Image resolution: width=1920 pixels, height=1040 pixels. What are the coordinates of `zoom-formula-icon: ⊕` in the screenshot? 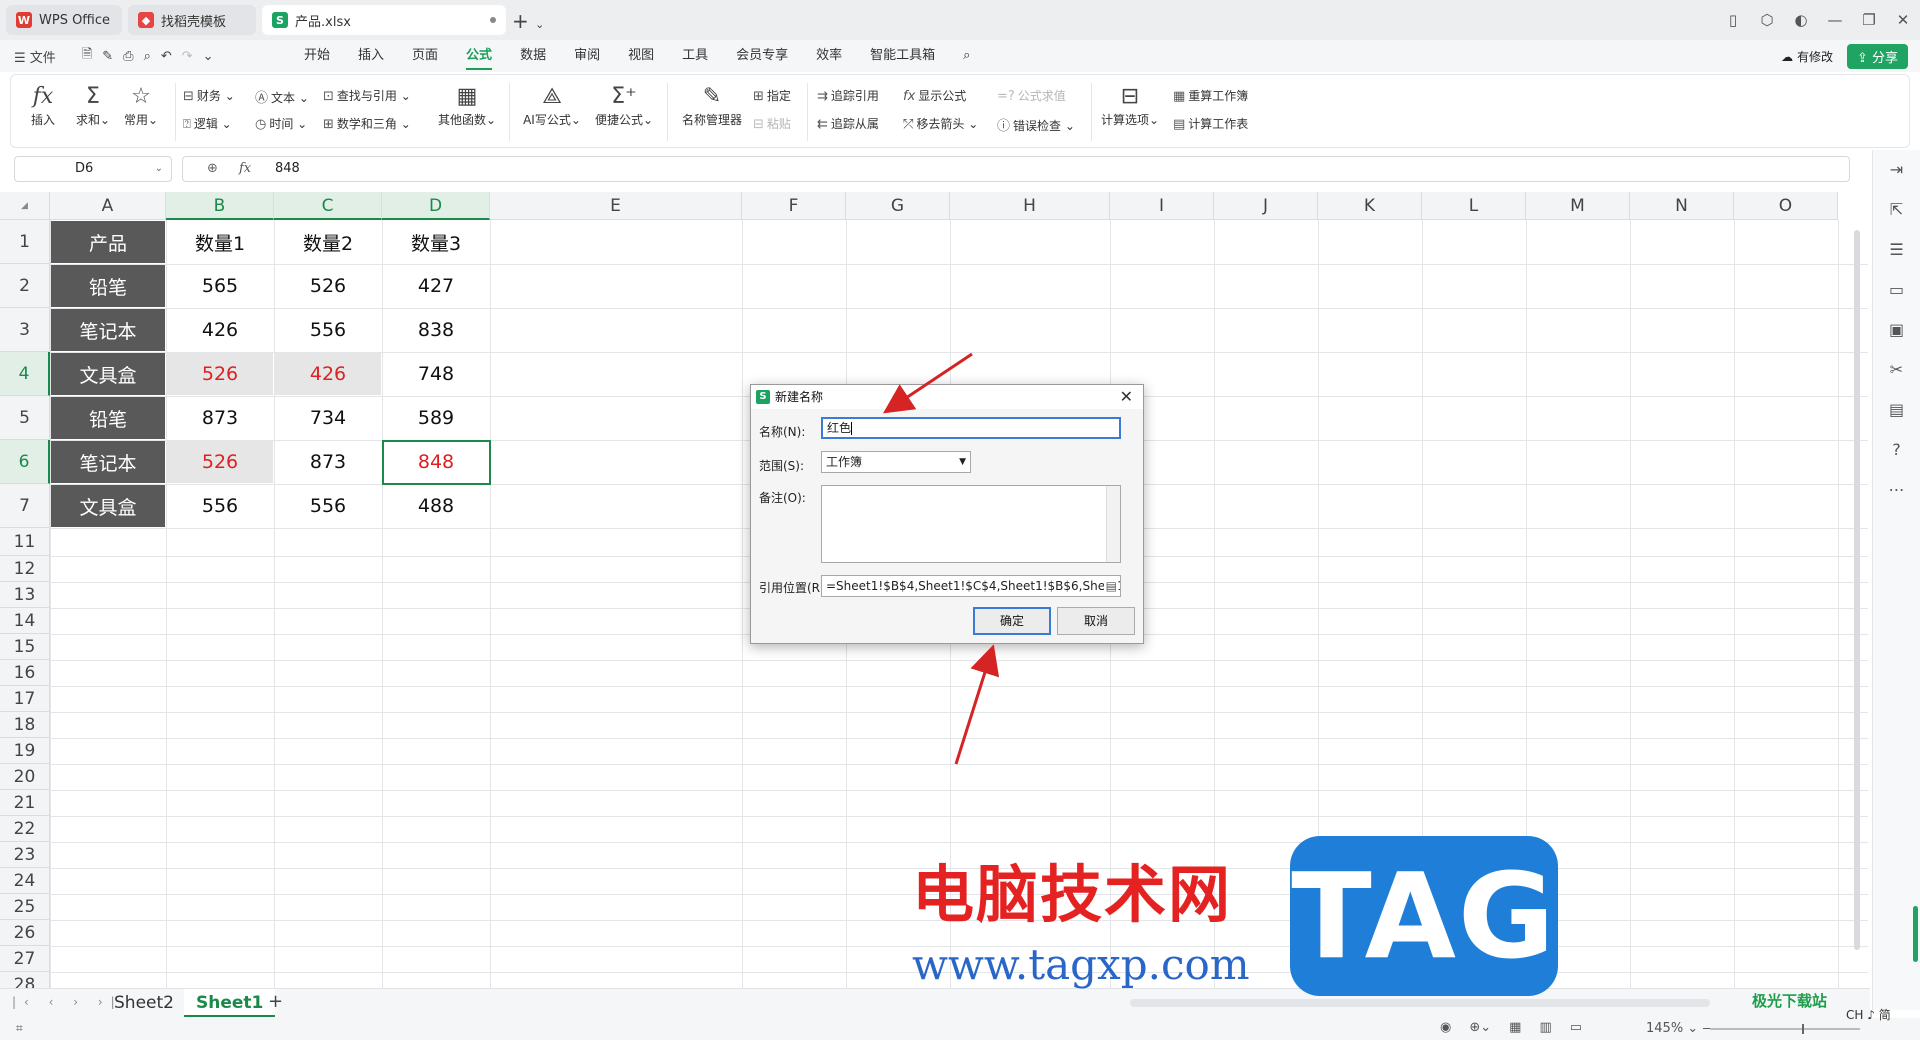 It's located at (212, 169).